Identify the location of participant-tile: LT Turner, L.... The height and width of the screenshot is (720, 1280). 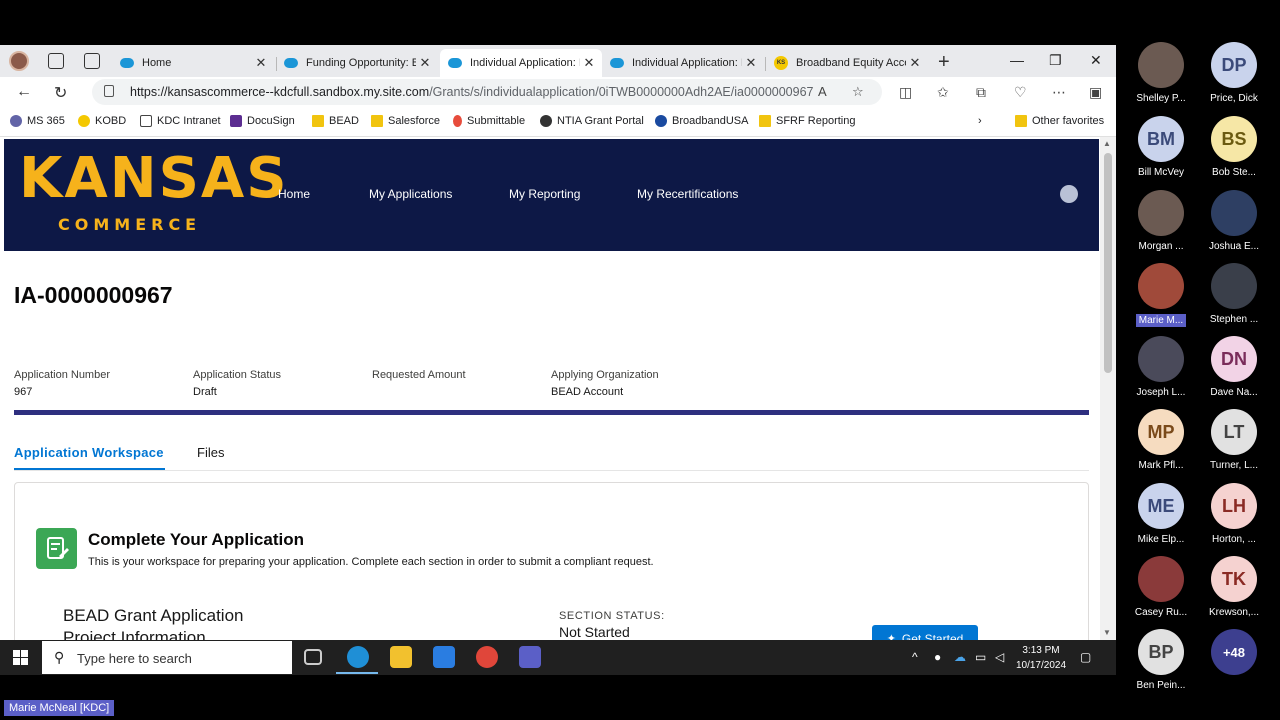
(1234, 440).